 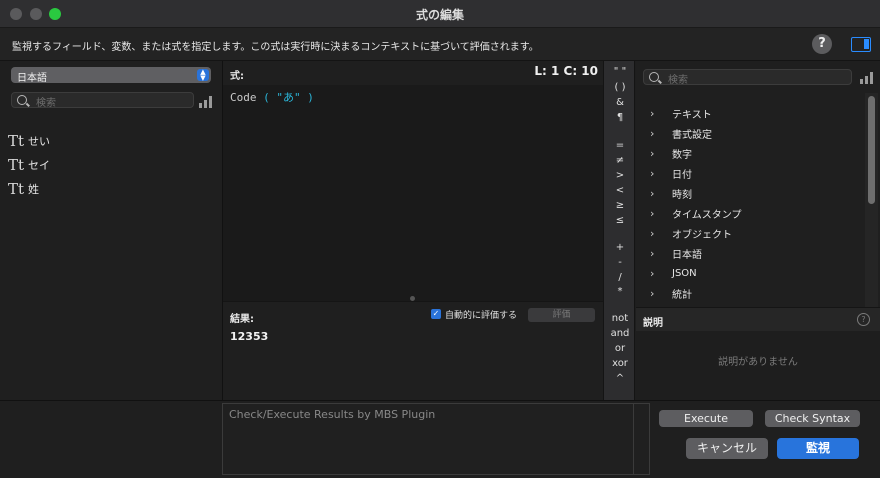 I want to click on category-label: 日本語, so click(x=687, y=255).